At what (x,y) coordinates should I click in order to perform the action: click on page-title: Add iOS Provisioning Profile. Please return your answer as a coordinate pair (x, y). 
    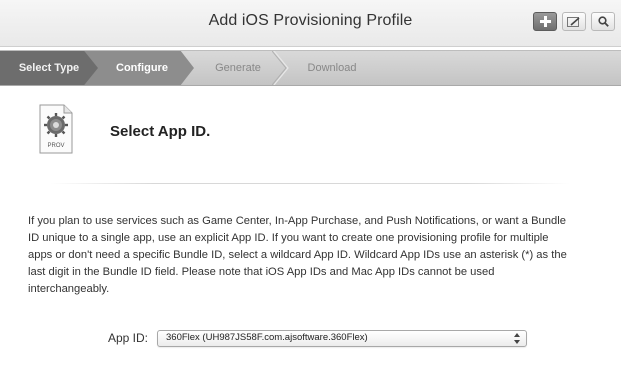
    Looking at the image, I should click on (310, 20).